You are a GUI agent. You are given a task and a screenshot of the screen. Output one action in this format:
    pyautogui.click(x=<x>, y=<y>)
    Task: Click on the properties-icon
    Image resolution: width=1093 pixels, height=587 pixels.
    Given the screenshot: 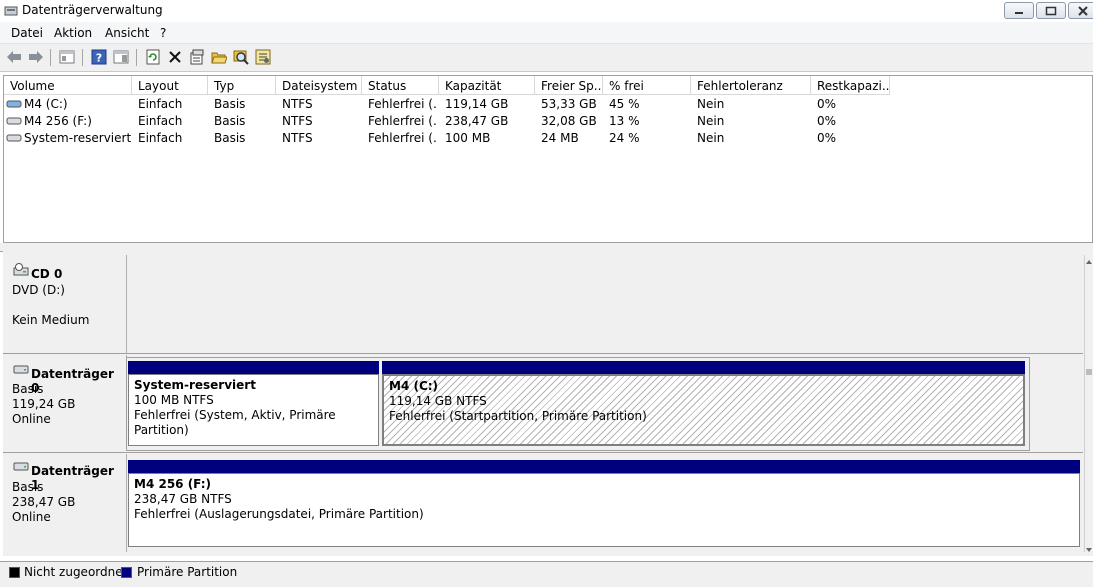 What is the action you would take?
    pyautogui.click(x=197, y=57)
    